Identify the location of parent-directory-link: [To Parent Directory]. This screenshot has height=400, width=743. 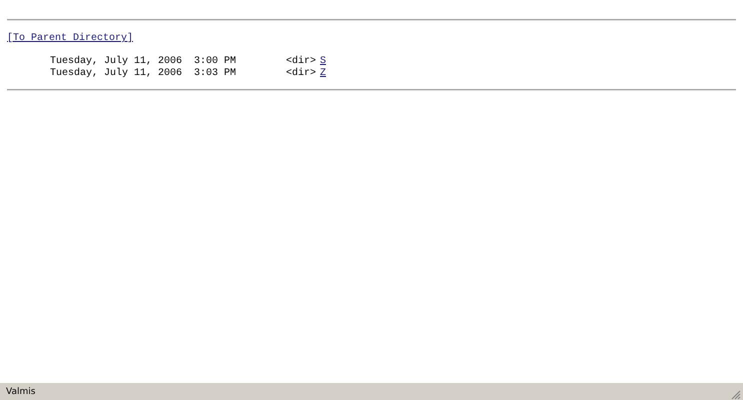
(70, 39).